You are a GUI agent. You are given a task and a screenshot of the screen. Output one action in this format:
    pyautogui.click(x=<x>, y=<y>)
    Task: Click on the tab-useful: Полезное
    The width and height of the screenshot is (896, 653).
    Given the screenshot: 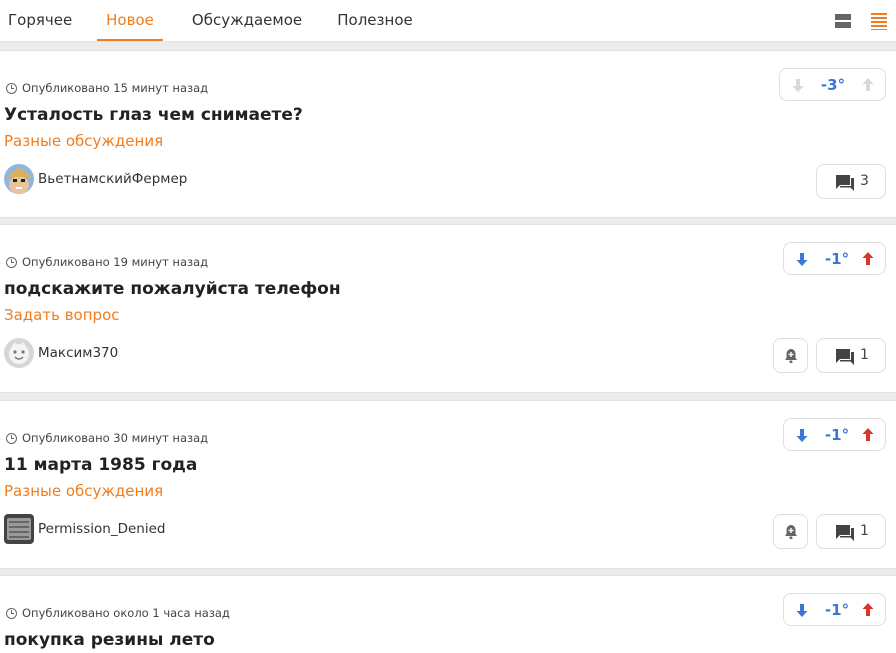 What is the action you would take?
    pyautogui.click(x=375, y=26)
    